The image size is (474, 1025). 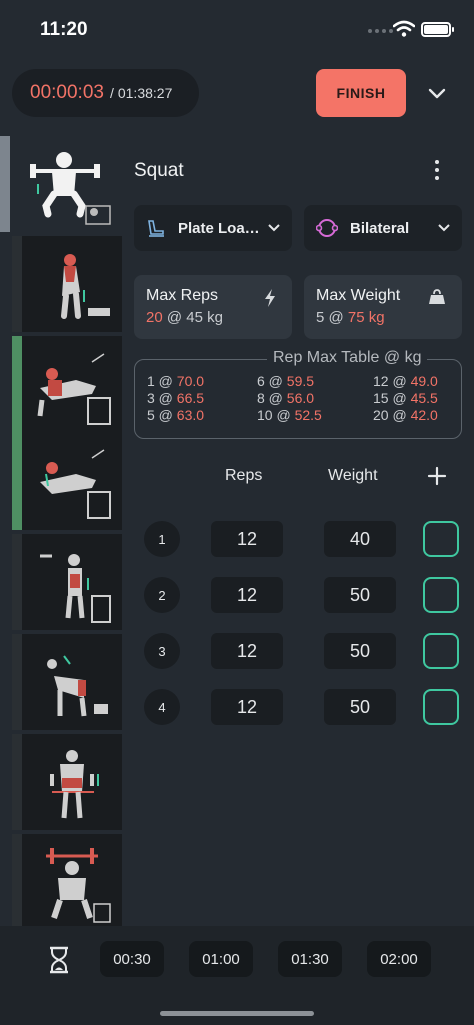 What do you see at coordinates (221, 959) in the screenshot?
I see `rest-timer-button: 01:00` at bounding box center [221, 959].